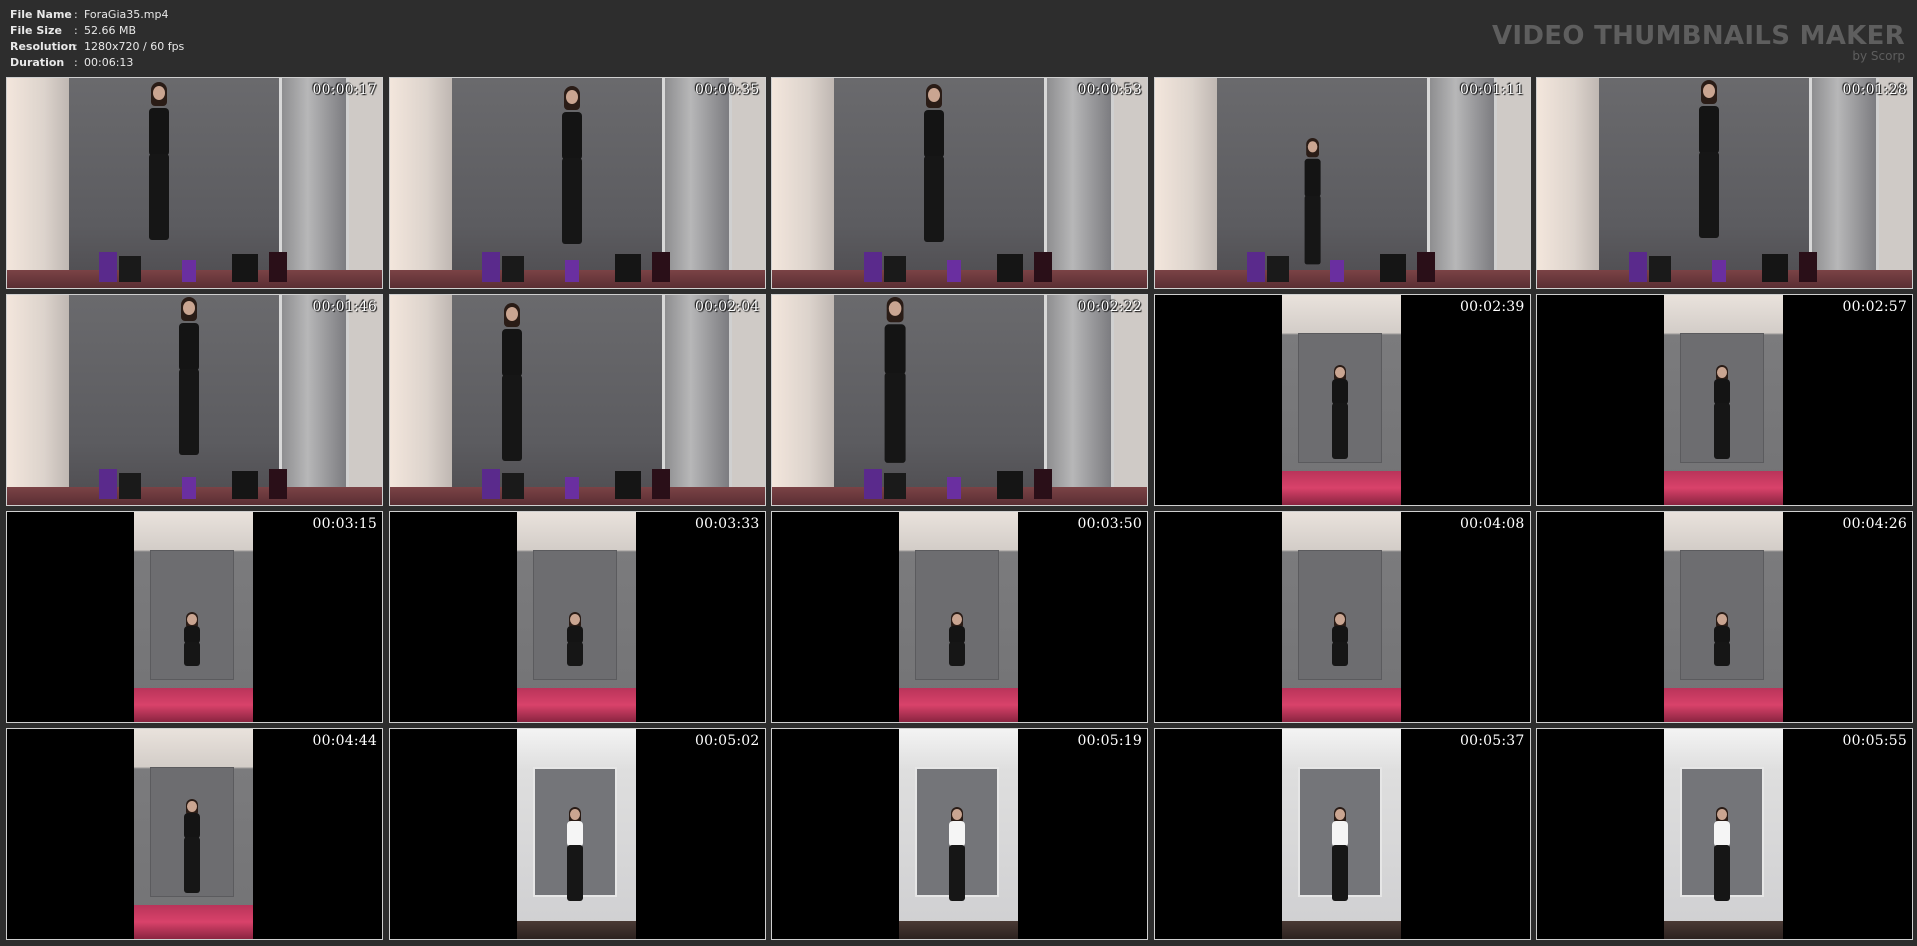 This screenshot has width=1917, height=946. What do you see at coordinates (1492, 90) in the screenshot?
I see `timestamp: 00:01:11` at bounding box center [1492, 90].